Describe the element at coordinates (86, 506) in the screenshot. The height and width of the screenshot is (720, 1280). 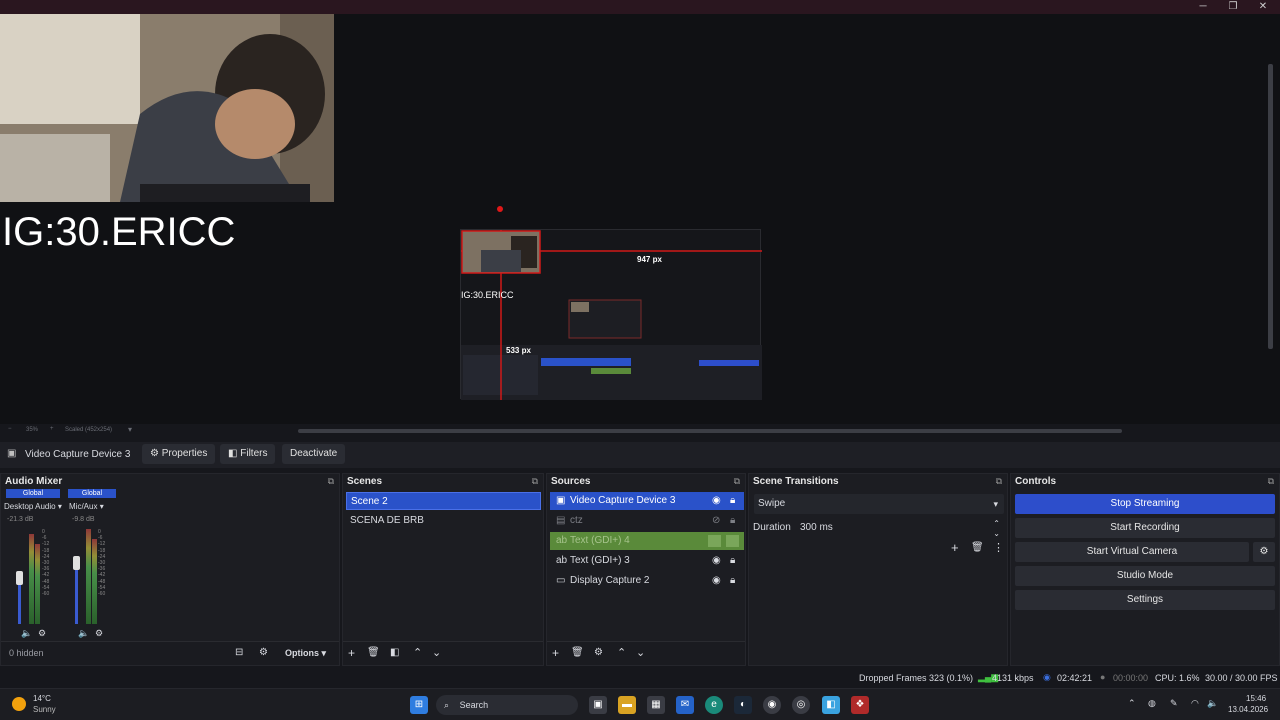
I see `channel-name-mic-aux: Mic/Aux ▾` at that location.